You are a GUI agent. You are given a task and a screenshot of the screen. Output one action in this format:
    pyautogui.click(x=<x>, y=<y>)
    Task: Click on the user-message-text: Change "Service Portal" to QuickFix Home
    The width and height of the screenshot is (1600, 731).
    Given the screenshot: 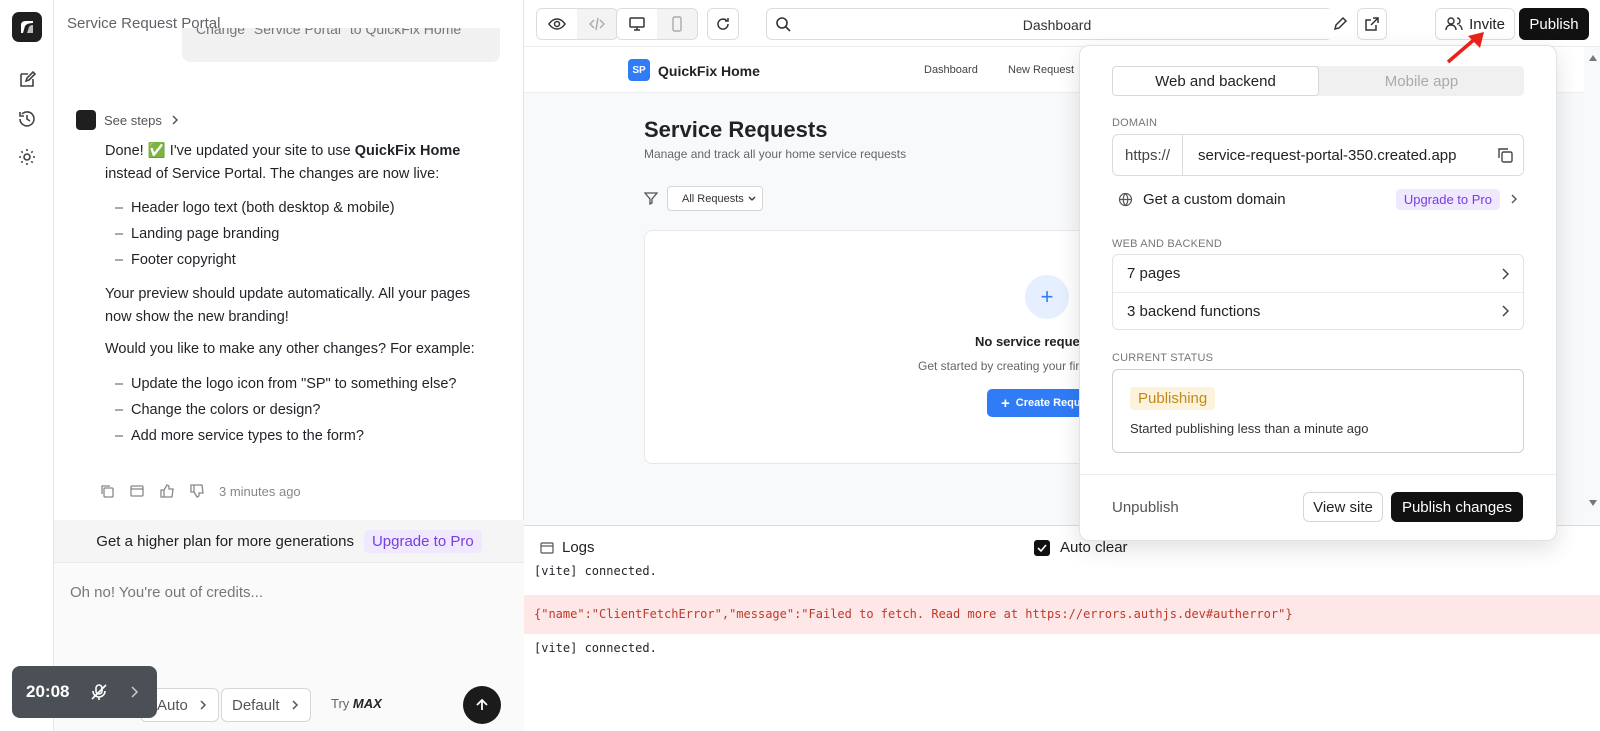 What is the action you would take?
    pyautogui.click(x=329, y=32)
    